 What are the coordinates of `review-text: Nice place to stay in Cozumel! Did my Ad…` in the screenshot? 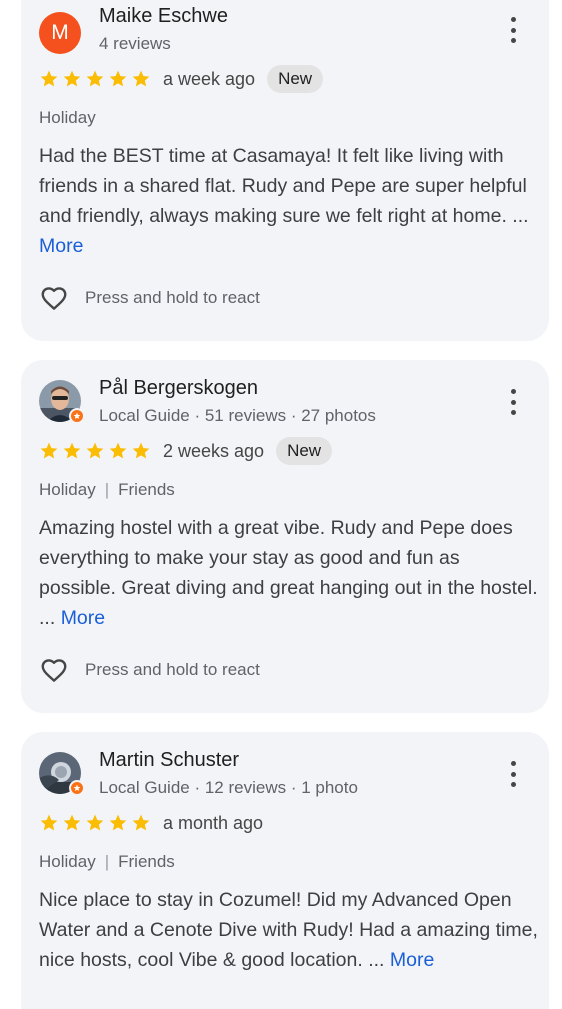 It's located at (289, 930).